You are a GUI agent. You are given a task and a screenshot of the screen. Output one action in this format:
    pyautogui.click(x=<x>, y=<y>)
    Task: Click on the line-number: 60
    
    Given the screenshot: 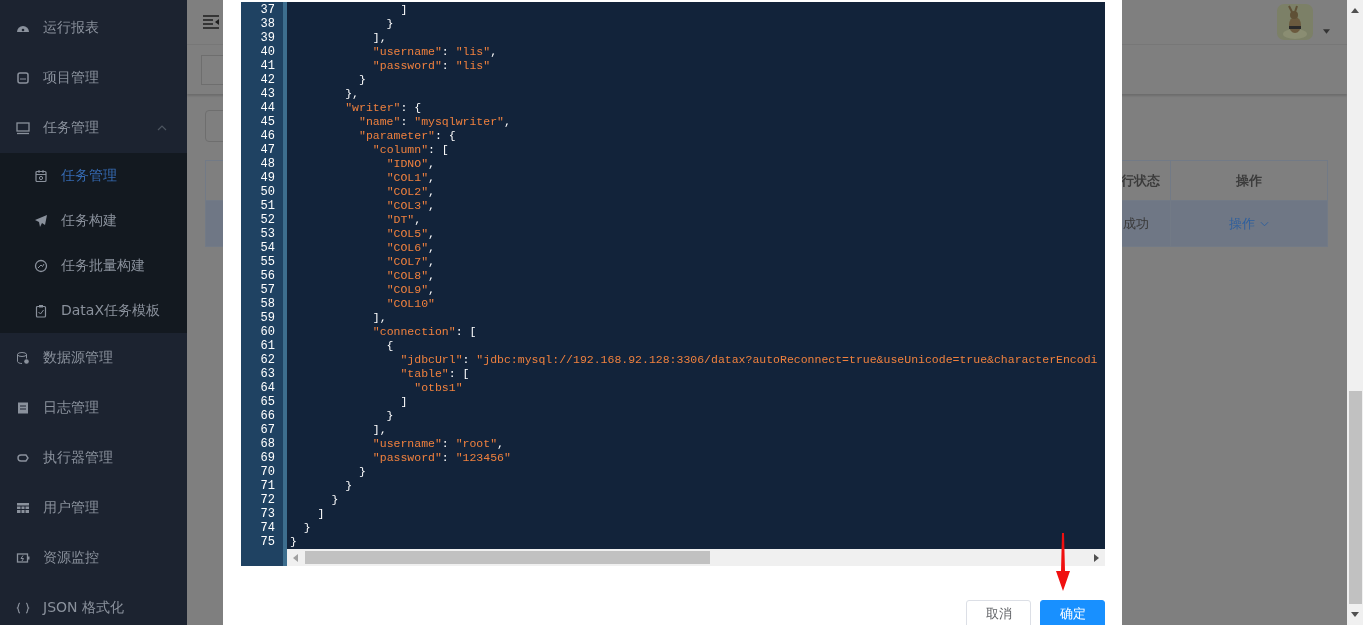 What is the action you would take?
    pyautogui.click(x=267, y=332)
    